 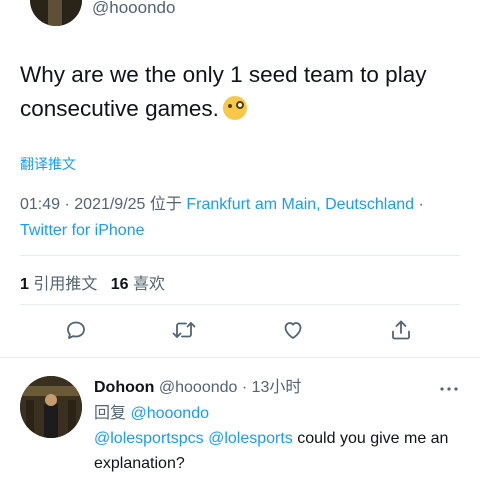 I want to click on at-label: 位于, so click(x=166, y=204).